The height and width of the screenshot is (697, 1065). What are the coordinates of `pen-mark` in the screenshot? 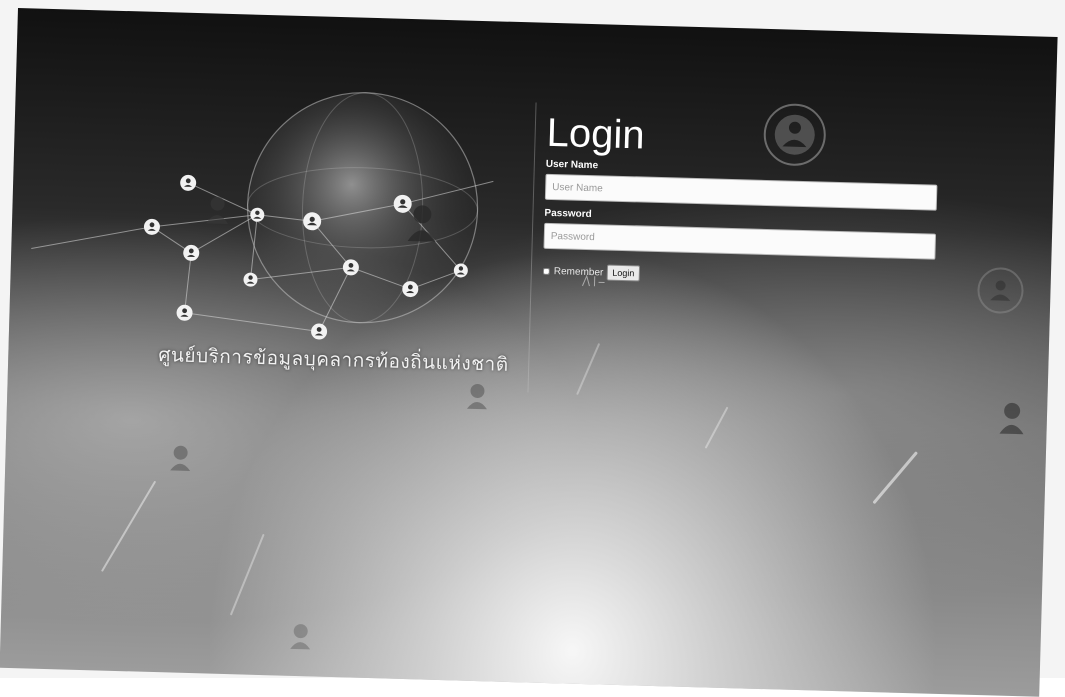 It's located at (593, 280).